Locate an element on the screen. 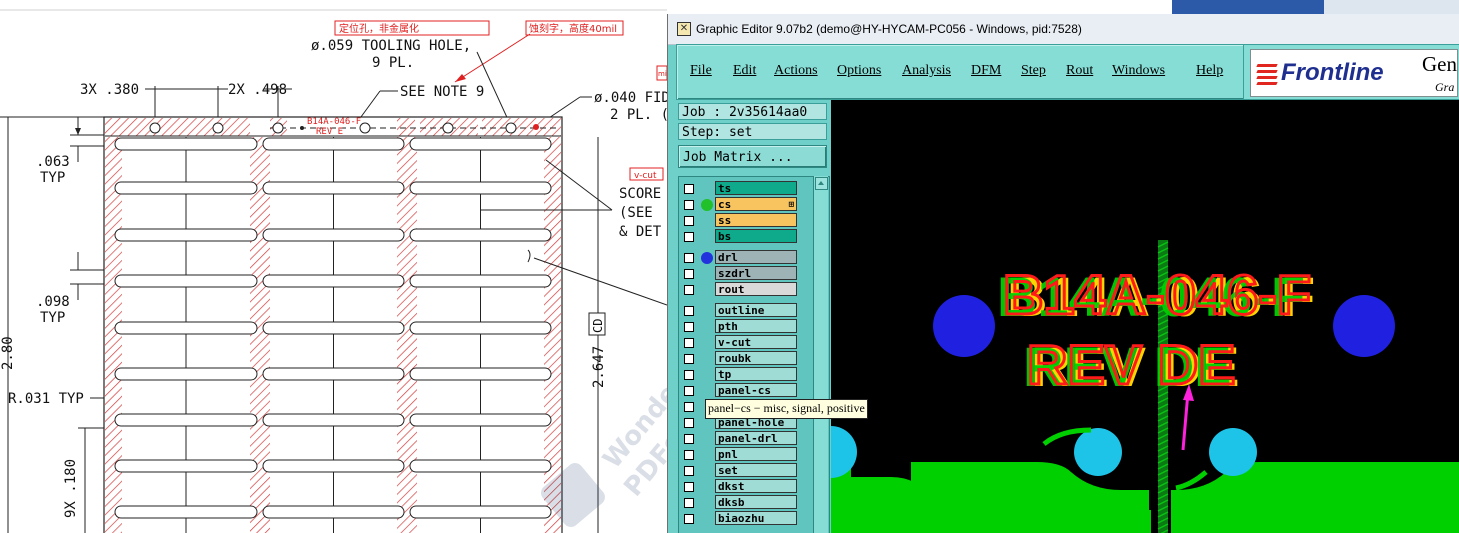 The width and height of the screenshot is (1459, 533). layer-name: dksb is located at coordinates (756, 502).